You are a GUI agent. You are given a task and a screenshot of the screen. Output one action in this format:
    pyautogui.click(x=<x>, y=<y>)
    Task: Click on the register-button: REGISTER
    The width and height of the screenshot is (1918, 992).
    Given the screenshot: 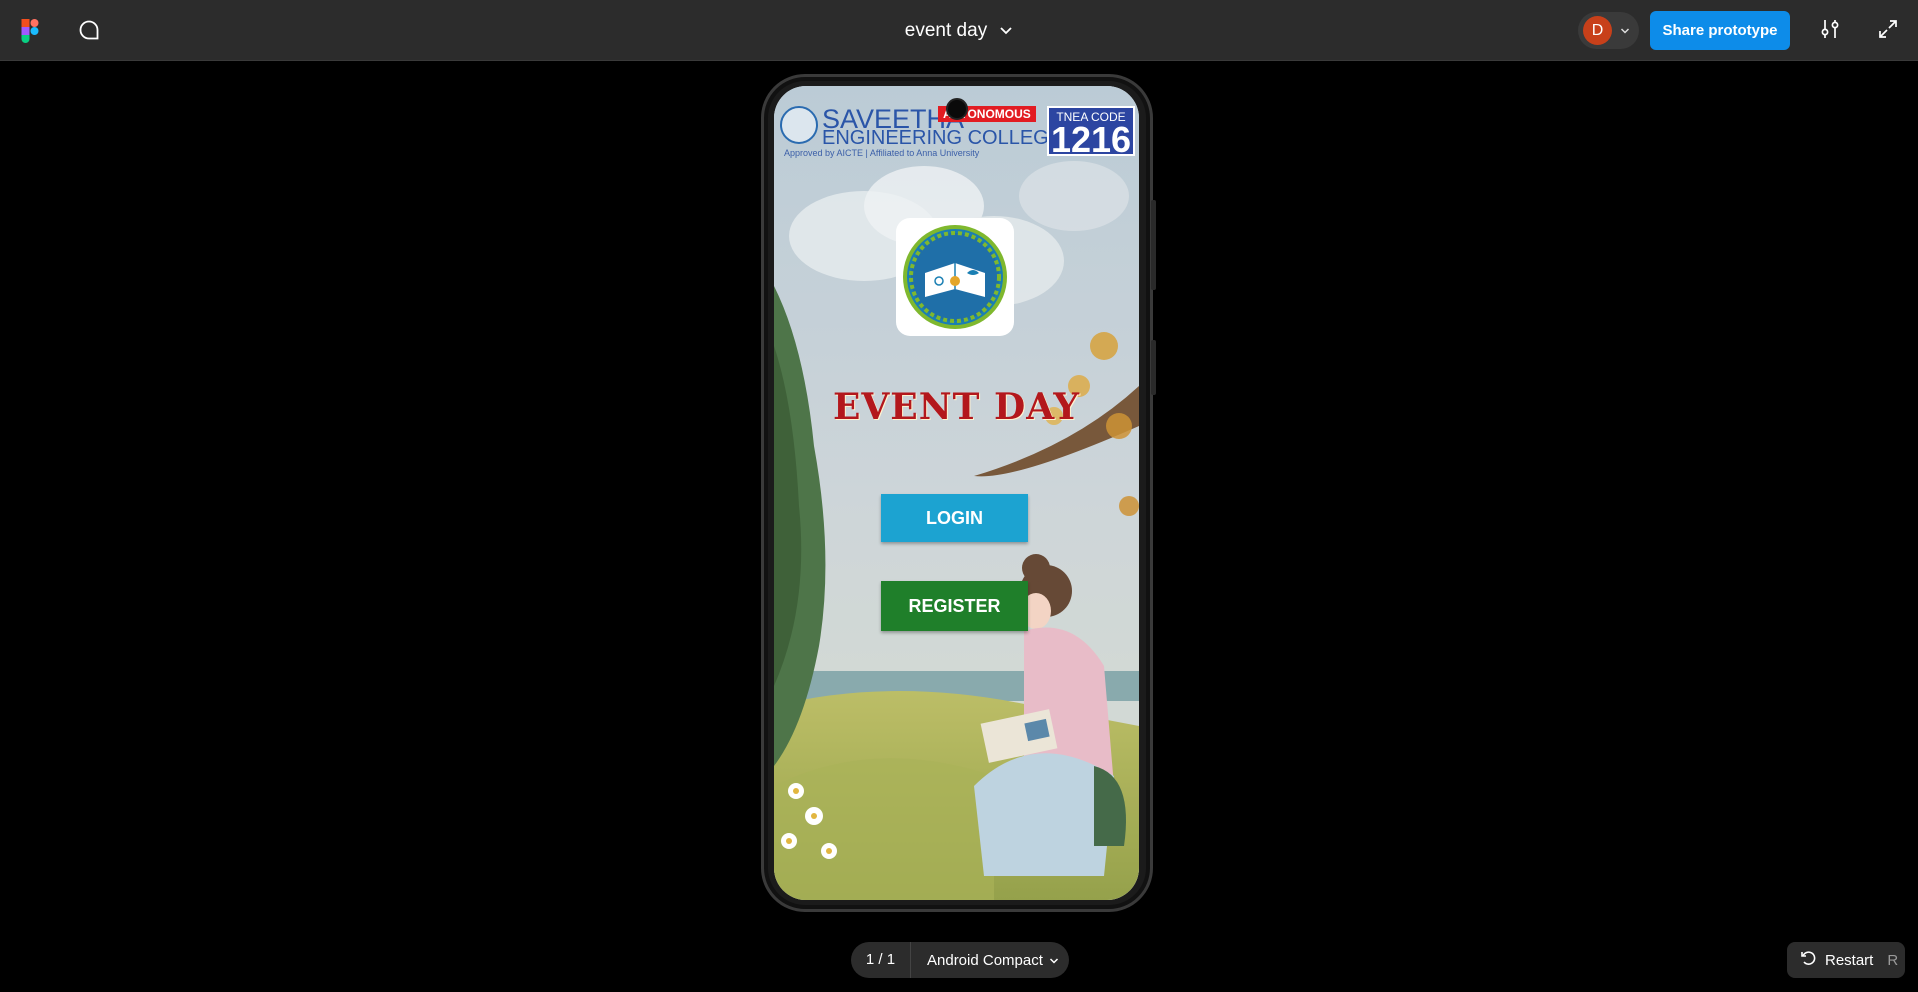 What is the action you would take?
    pyautogui.click(x=954, y=606)
    